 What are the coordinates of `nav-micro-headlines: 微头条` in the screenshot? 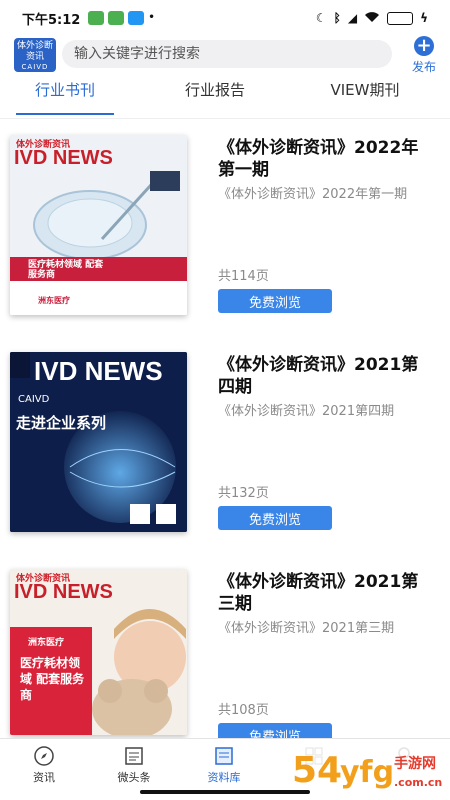 It's located at (134, 765).